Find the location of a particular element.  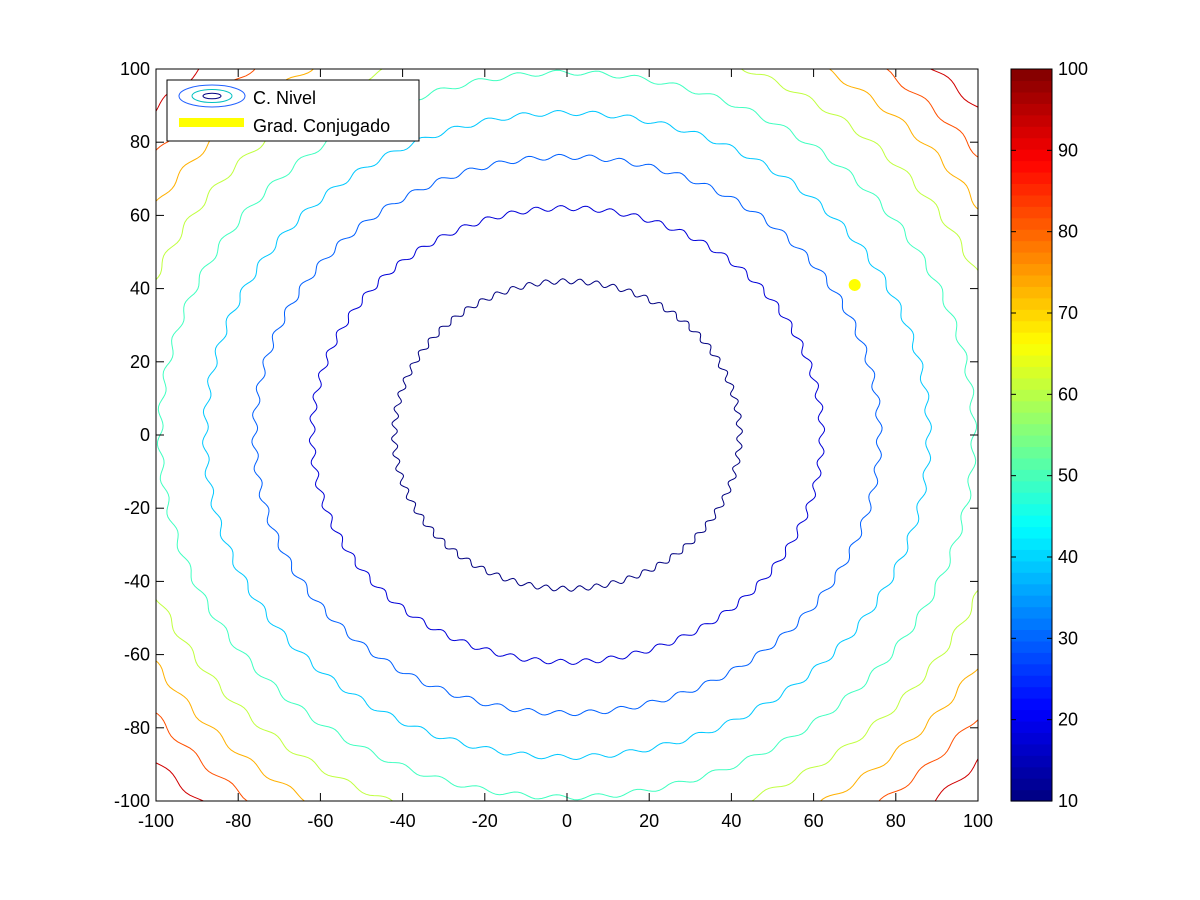

colorbar: 10 20 30 40 50 60 70 80 90 100 is located at coordinates (1049, 435).